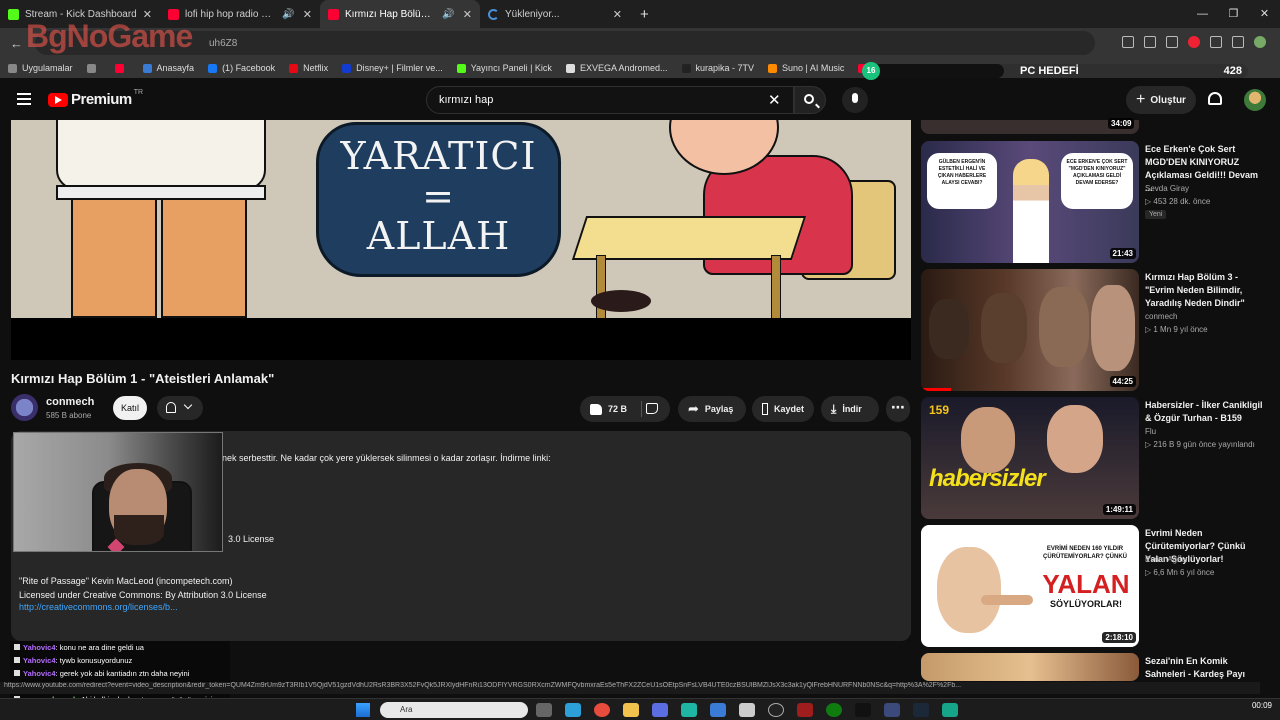 The width and height of the screenshot is (1280, 720). I want to click on streamer-webcam-overlay, so click(118, 492).